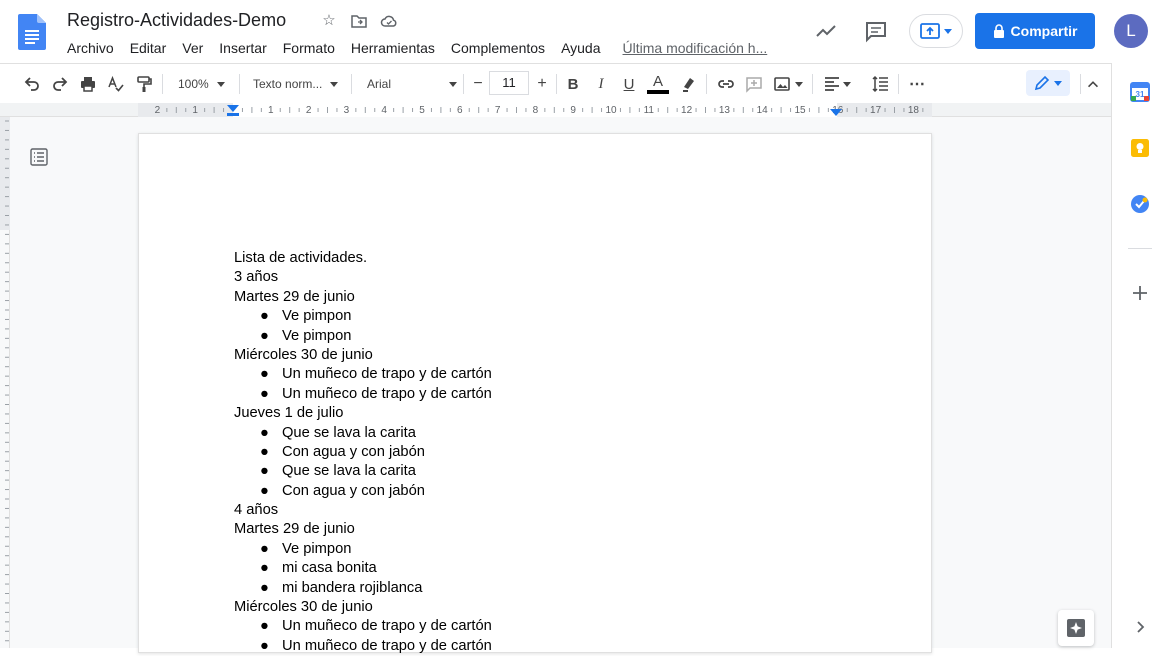 Image resolution: width=1167 pixels, height=656 pixels. What do you see at coordinates (349, 471) in the screenshot?
I see `bullet-text: Que se lava la carita` at bounding box center [349, 471].